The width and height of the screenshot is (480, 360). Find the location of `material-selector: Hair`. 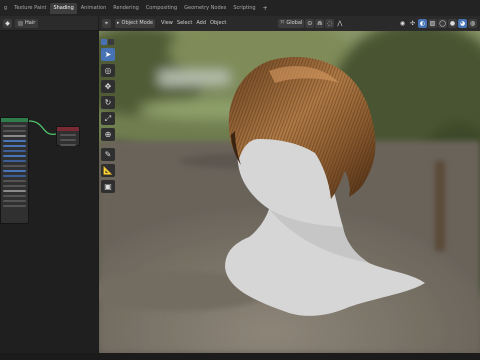

material-selector: Hair is located at coordinates (27, 23).